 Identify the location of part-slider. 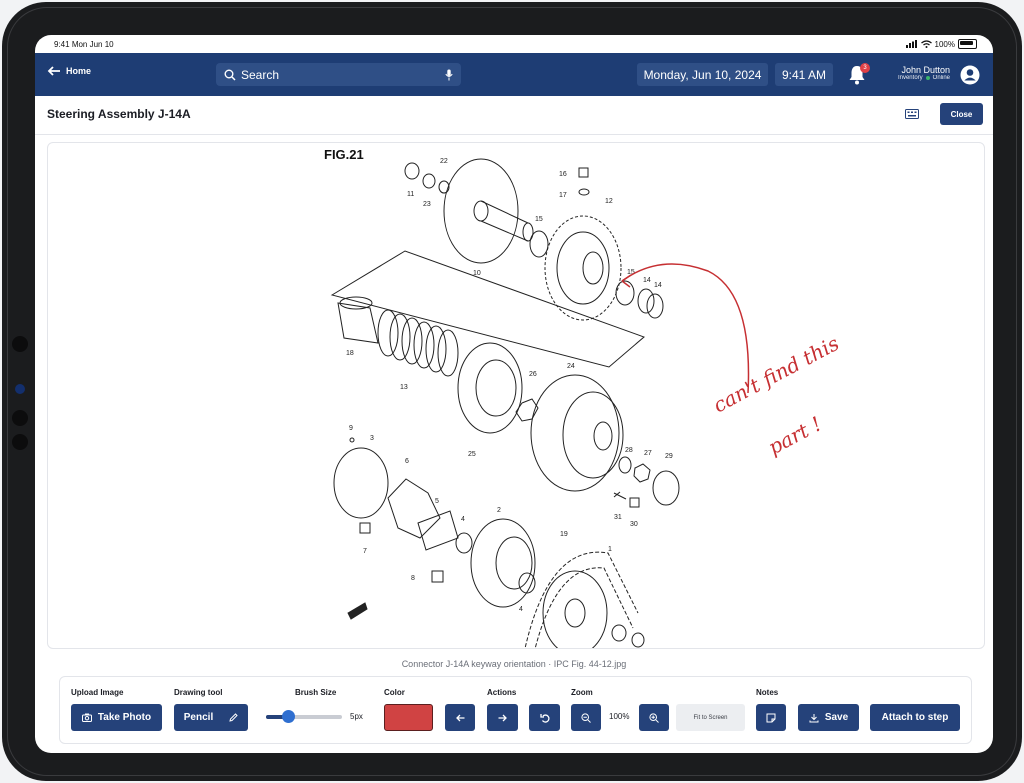
(365, 528).